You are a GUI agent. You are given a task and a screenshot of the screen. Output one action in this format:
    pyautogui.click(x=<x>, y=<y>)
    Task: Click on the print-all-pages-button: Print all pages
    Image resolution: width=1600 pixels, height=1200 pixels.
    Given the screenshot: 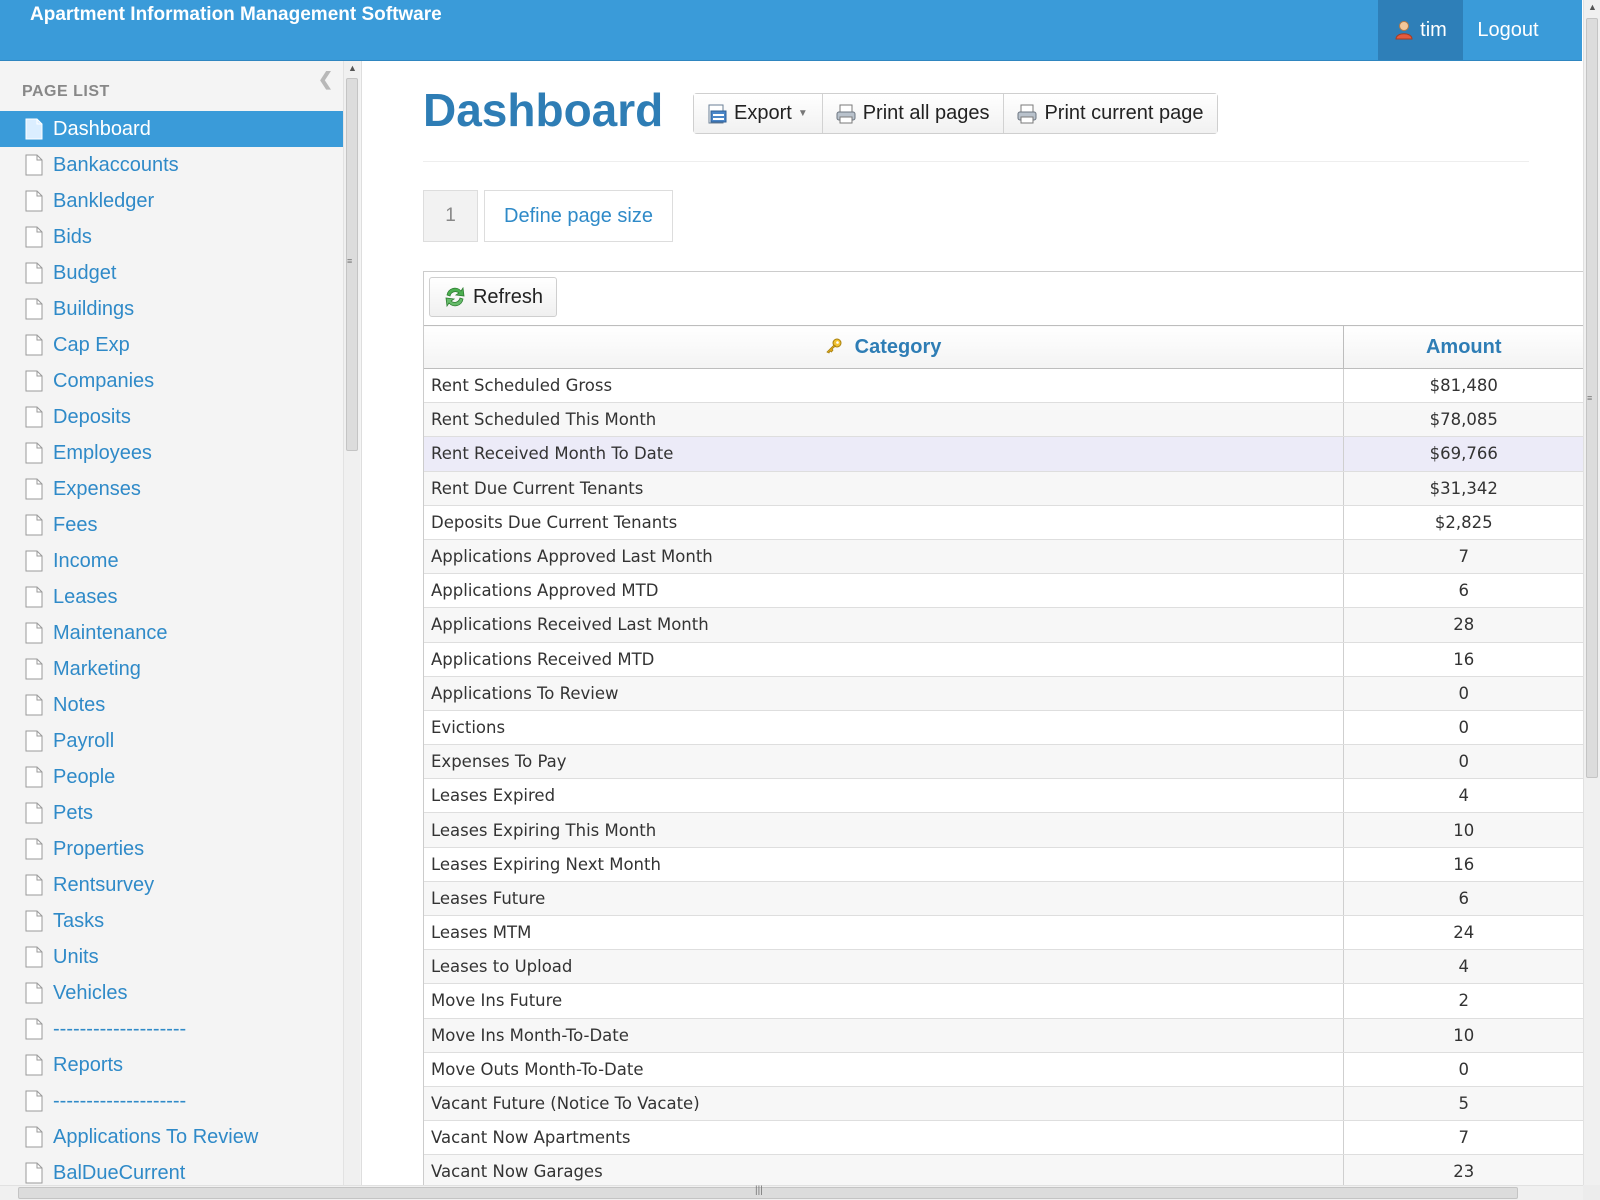 What is the action you would take?
    pyautogui.click(x=913, y=113)
    